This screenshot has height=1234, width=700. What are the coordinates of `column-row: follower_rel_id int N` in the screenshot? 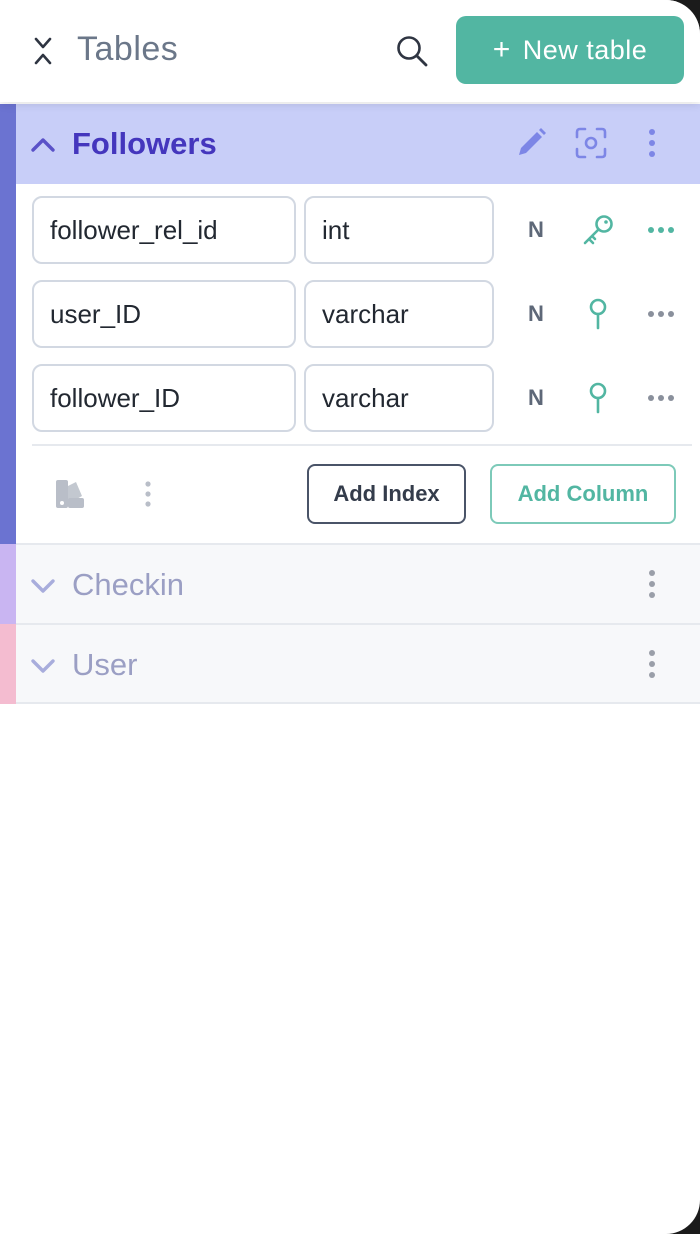 It's located at (358, 230).